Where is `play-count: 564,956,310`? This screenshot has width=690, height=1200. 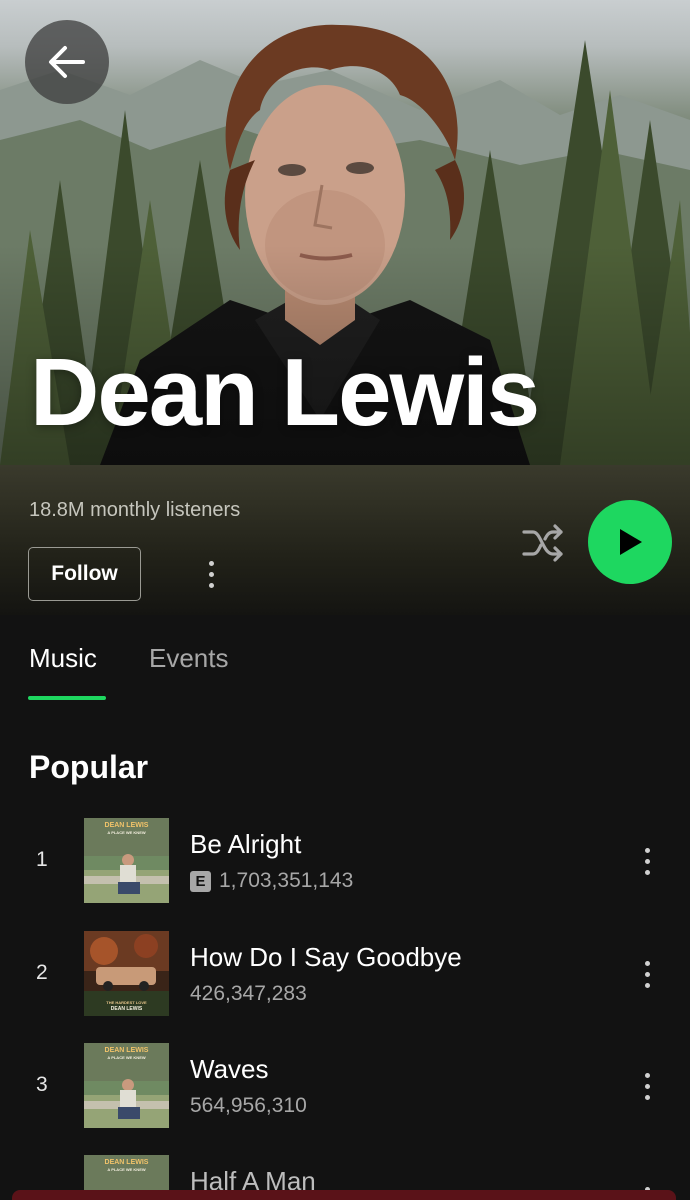 play-count: 564,956,310 is located at coordinates (248, 1105).